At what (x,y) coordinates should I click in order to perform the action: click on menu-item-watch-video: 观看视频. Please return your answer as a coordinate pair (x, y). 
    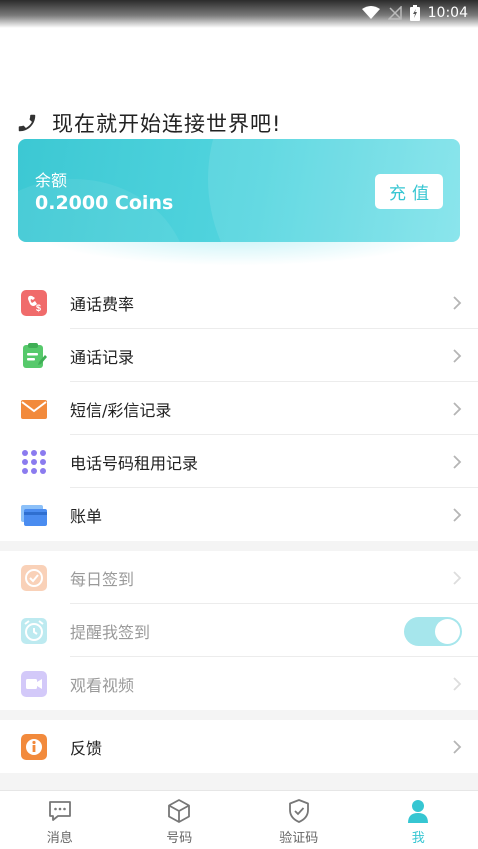
    Looking at the image, I should click on (239, 683).